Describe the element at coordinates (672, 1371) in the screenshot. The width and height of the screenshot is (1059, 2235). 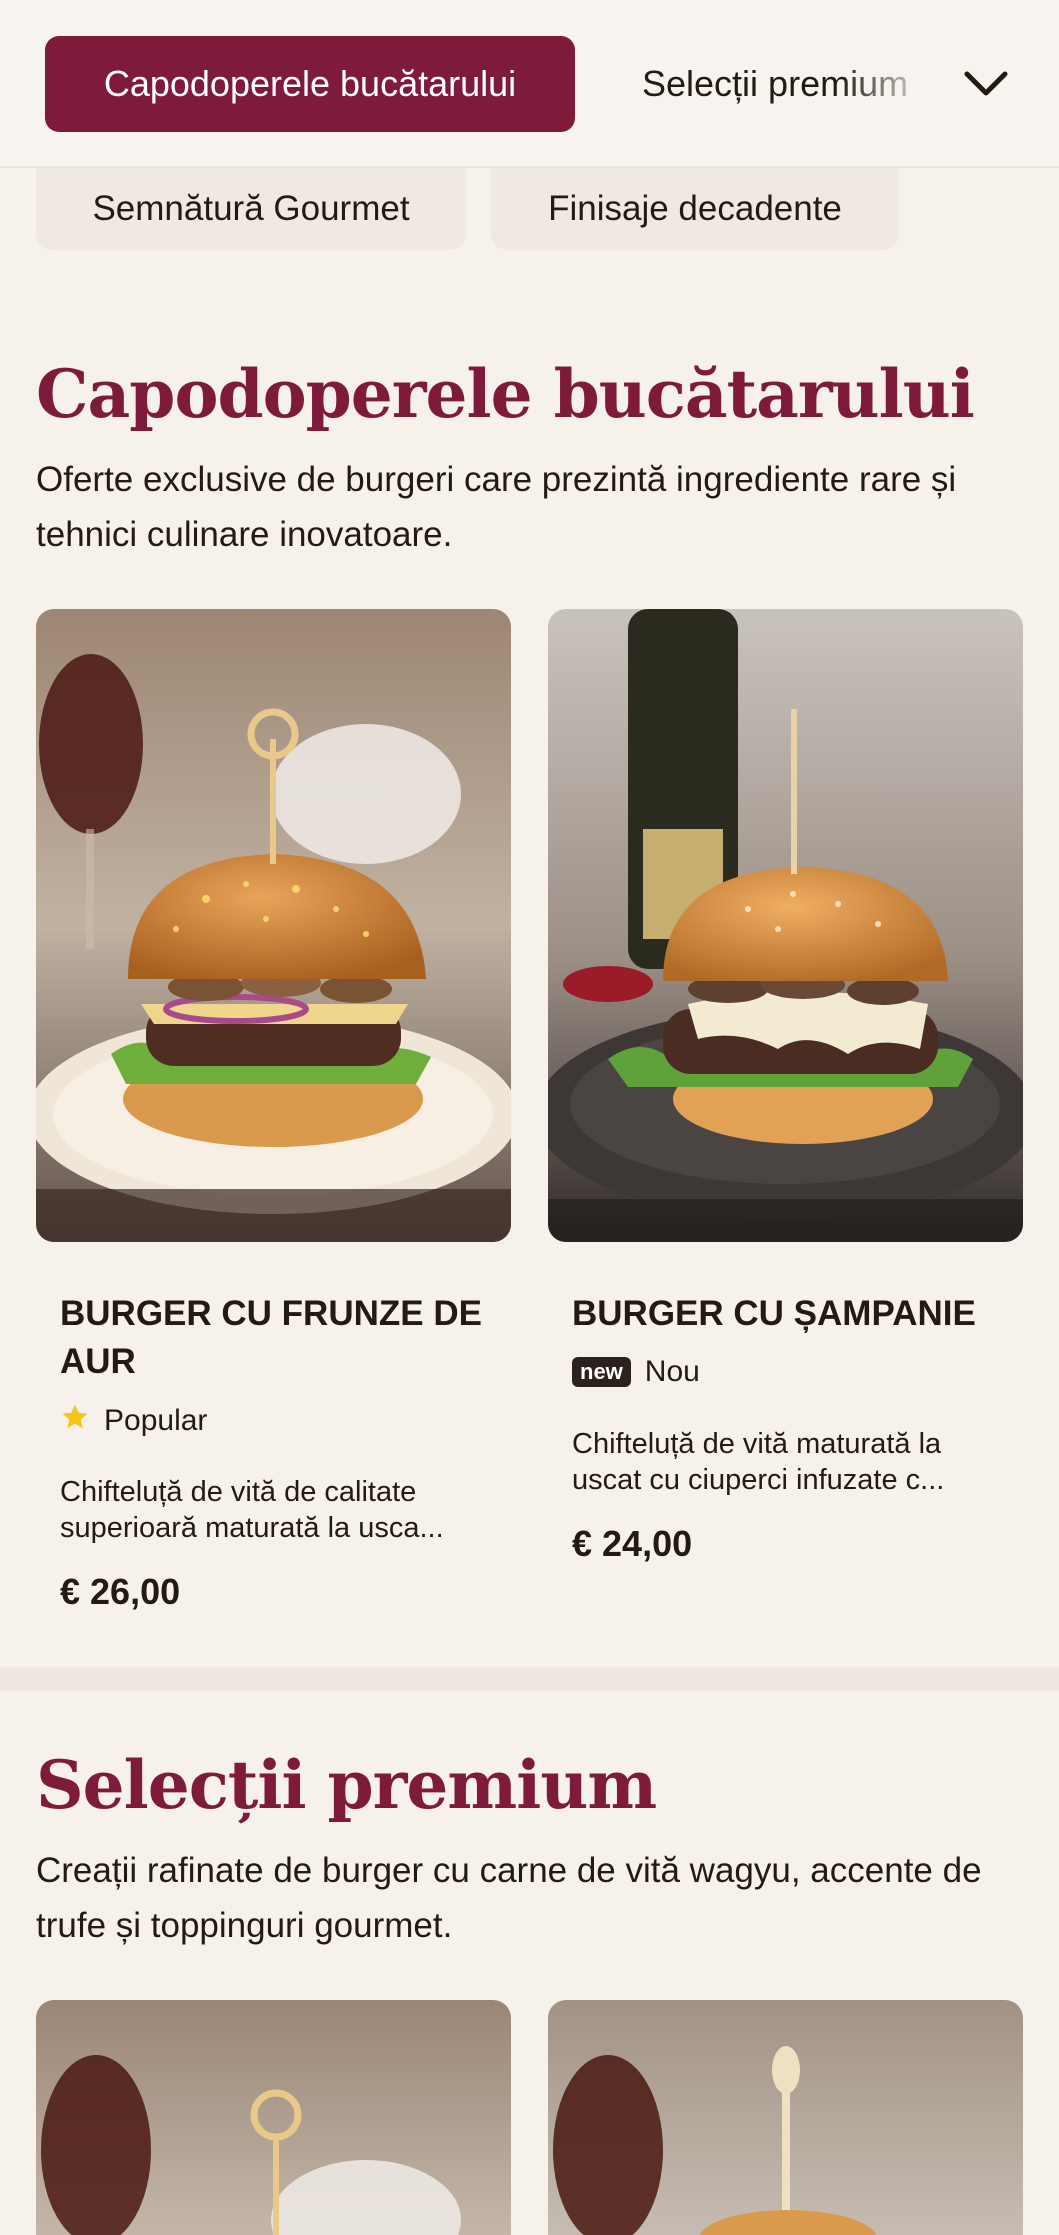
I see `badge-label: Nou` at that location.